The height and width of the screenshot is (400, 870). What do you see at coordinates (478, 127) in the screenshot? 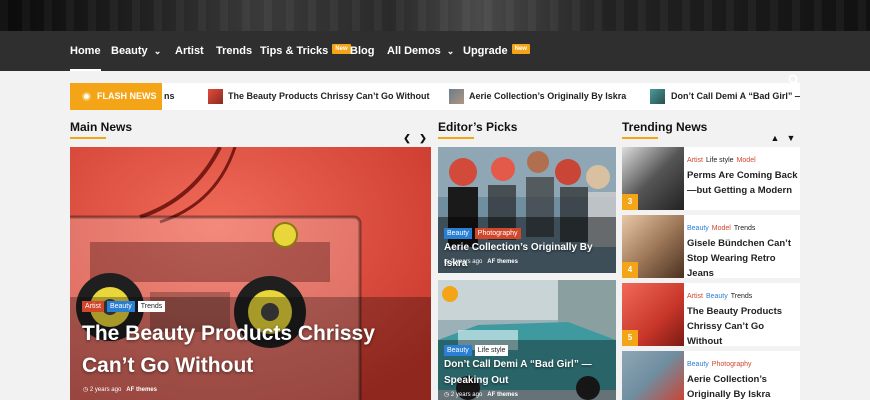
I see `section-title-editors-picks: Editor’s Picks` at bounding box center [478, 127].